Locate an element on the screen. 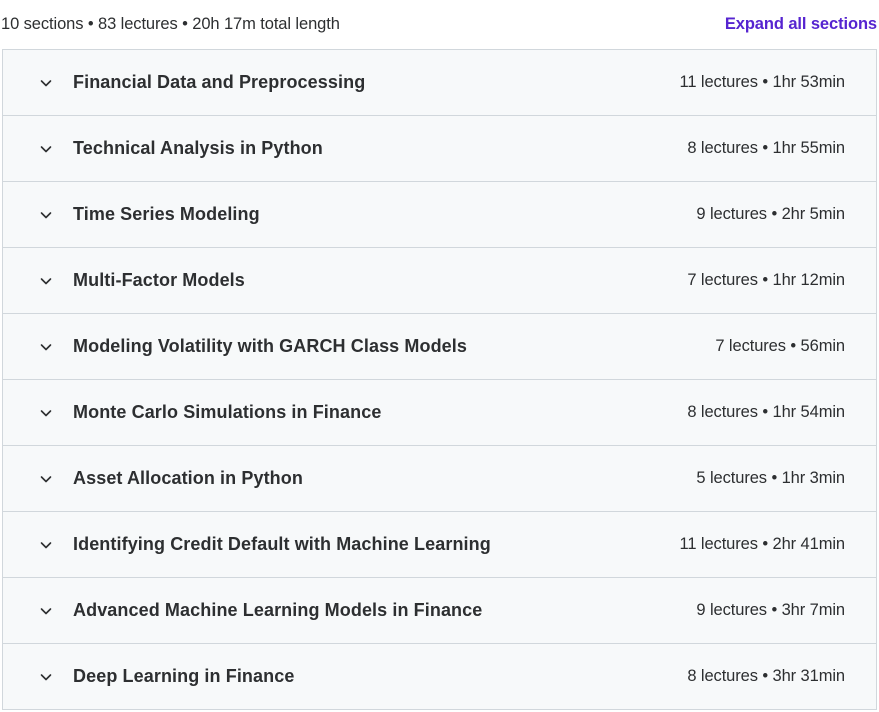 Image resolution: width=879 pixels, height=712 pixels. section-lecture-count: 8 lectures • 1hr 55min is located at coordinates (766, 148).